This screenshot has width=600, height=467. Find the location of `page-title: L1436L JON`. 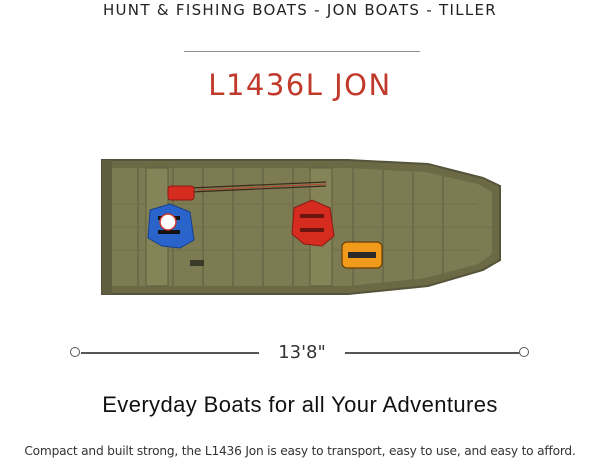

page-title: L1436L JON is located at coordinates (300, 85).